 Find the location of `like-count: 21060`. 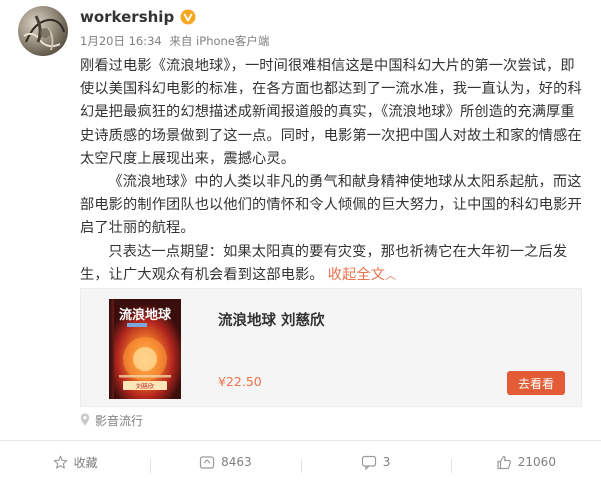

like-count: 21060 is located at coordinates (537, 462).